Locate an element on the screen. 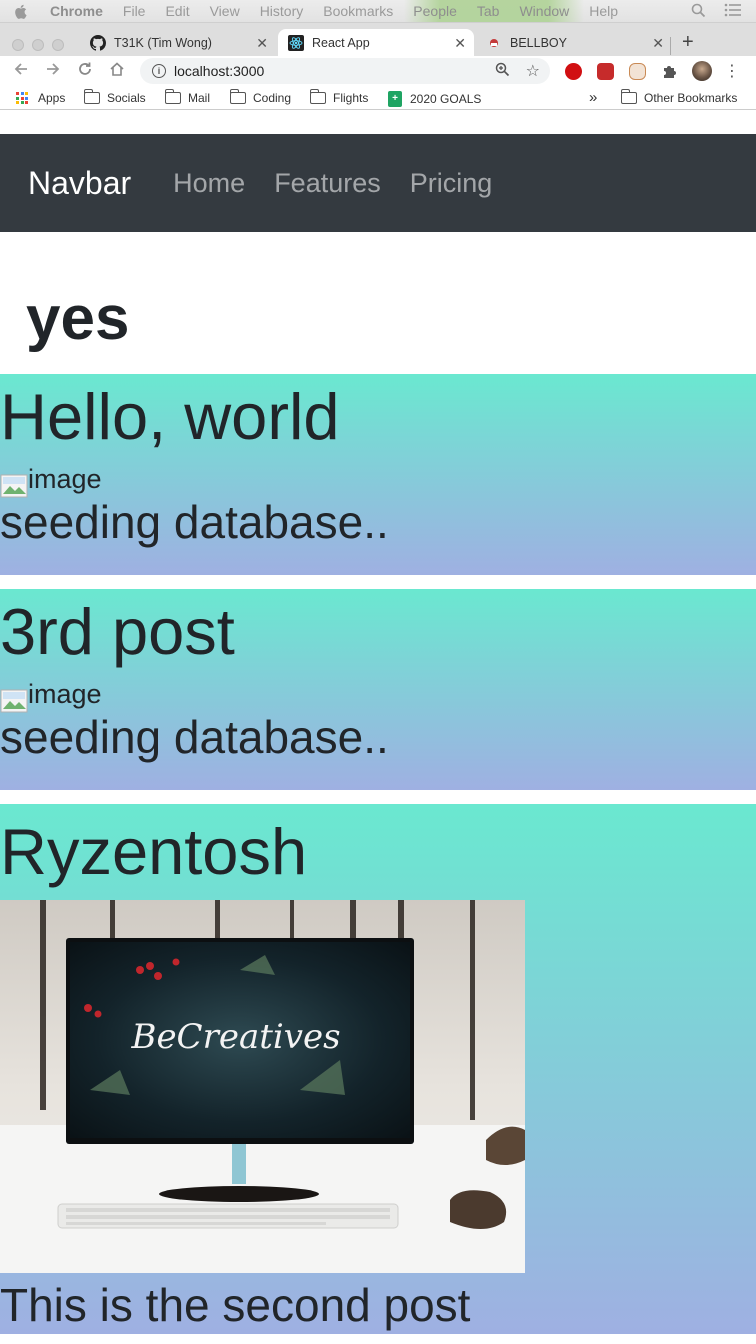 This screenshot has width=756, height=1344. site-navbar: Navbar Home Features Pricing is located at coordinates (378, 183).